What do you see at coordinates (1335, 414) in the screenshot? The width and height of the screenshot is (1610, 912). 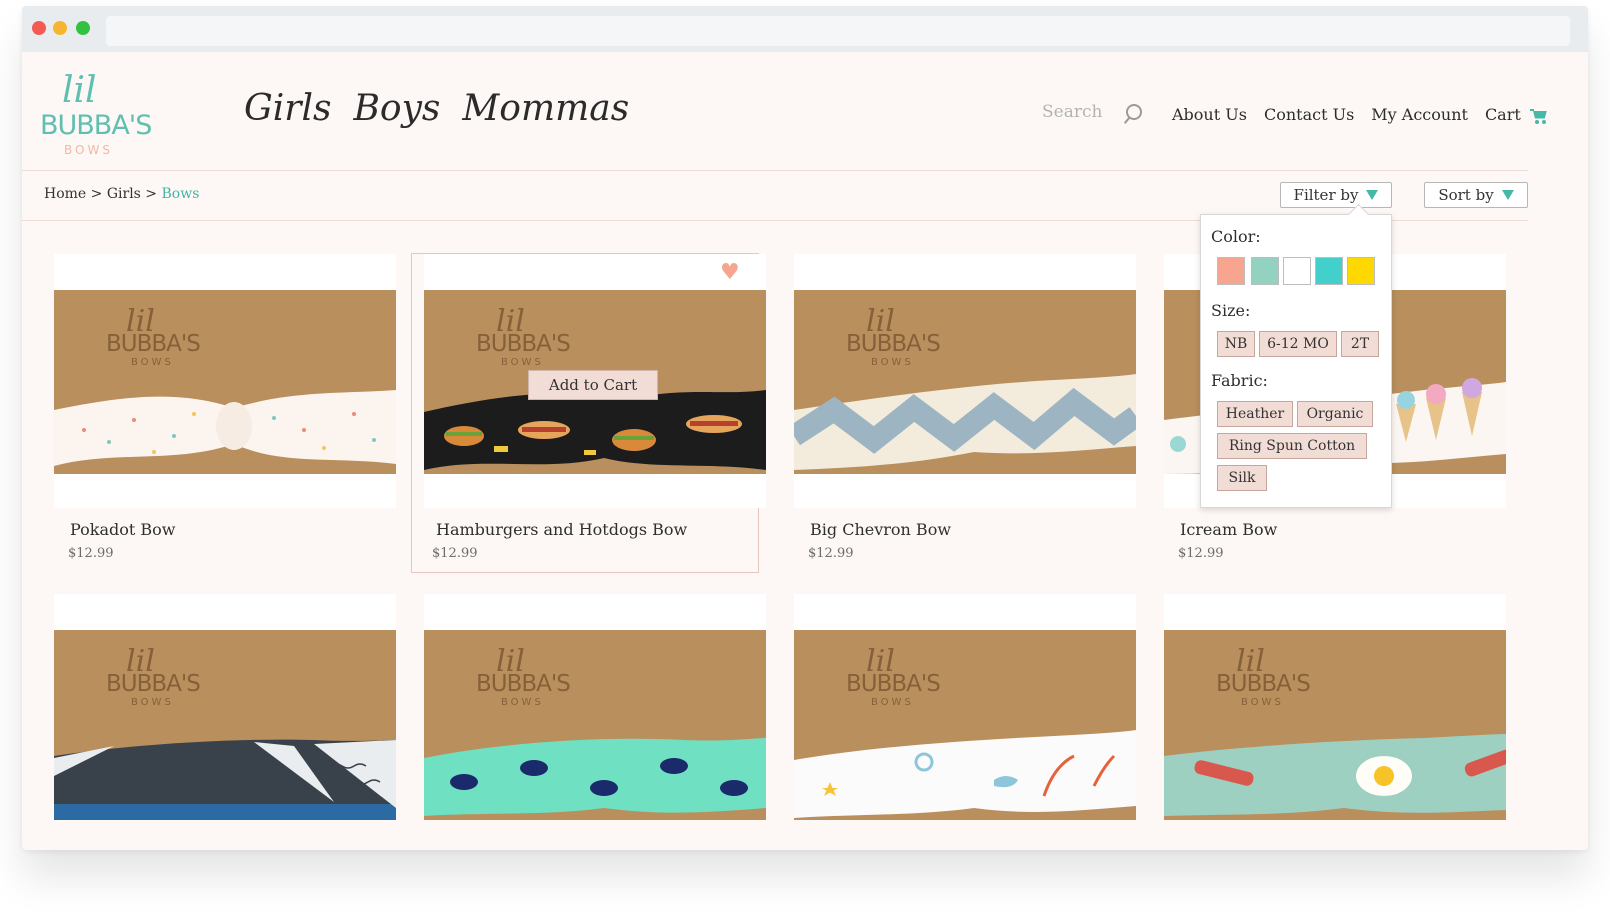 I see `fabric-option-organic: Organic` at bounding box center [1335, 414].